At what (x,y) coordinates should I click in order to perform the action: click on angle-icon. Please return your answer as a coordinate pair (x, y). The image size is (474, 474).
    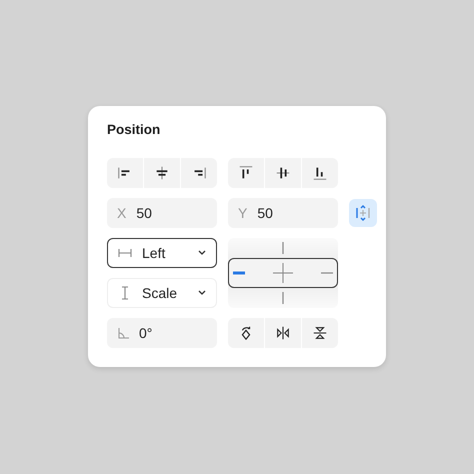
    Looking at the image, I should click on (123, 333).